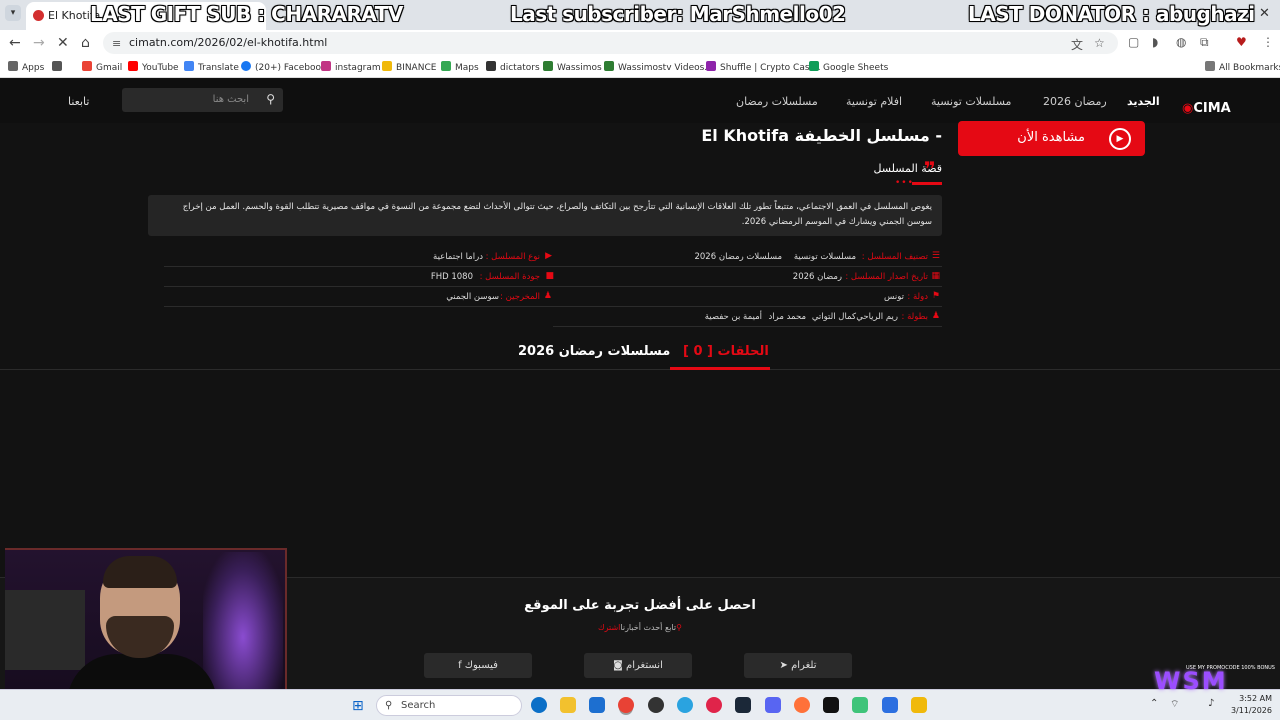 The height and width of the screenshot is (720, 1280). Describe the element at coordinates (359, 257) in the screenshot. I see `info-type: ▶ نوع المسلسل : دراما اجتماعية` at that location.